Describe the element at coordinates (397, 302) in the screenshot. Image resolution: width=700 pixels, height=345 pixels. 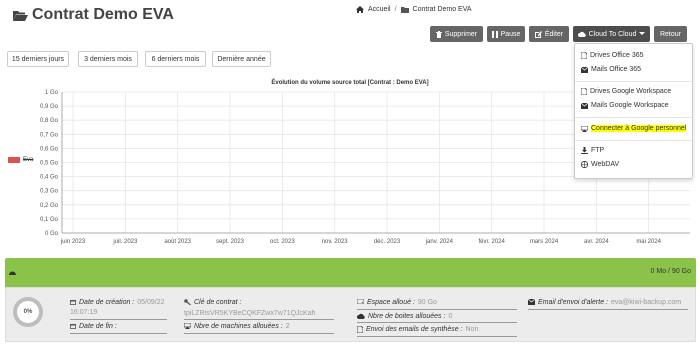
I see `allocated-space-field: Espace alloué : 90 Go` at that location.